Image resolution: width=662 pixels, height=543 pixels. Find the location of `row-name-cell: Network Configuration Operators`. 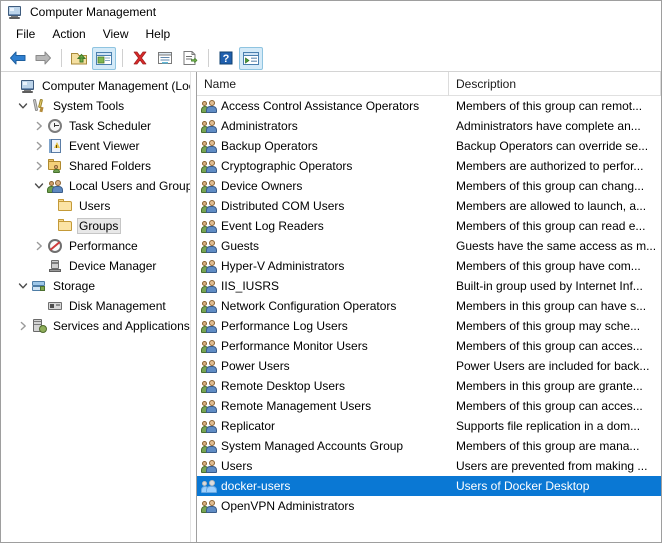

row-name-cell: Network Configuration Operators is located at coordinates (323, 306).